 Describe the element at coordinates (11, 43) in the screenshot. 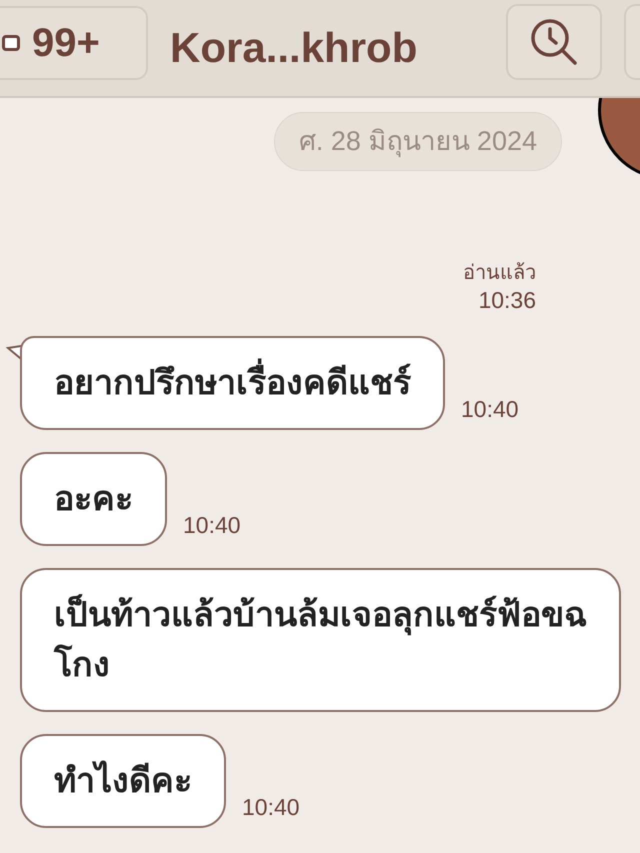

I see `chat-icon` at that location.